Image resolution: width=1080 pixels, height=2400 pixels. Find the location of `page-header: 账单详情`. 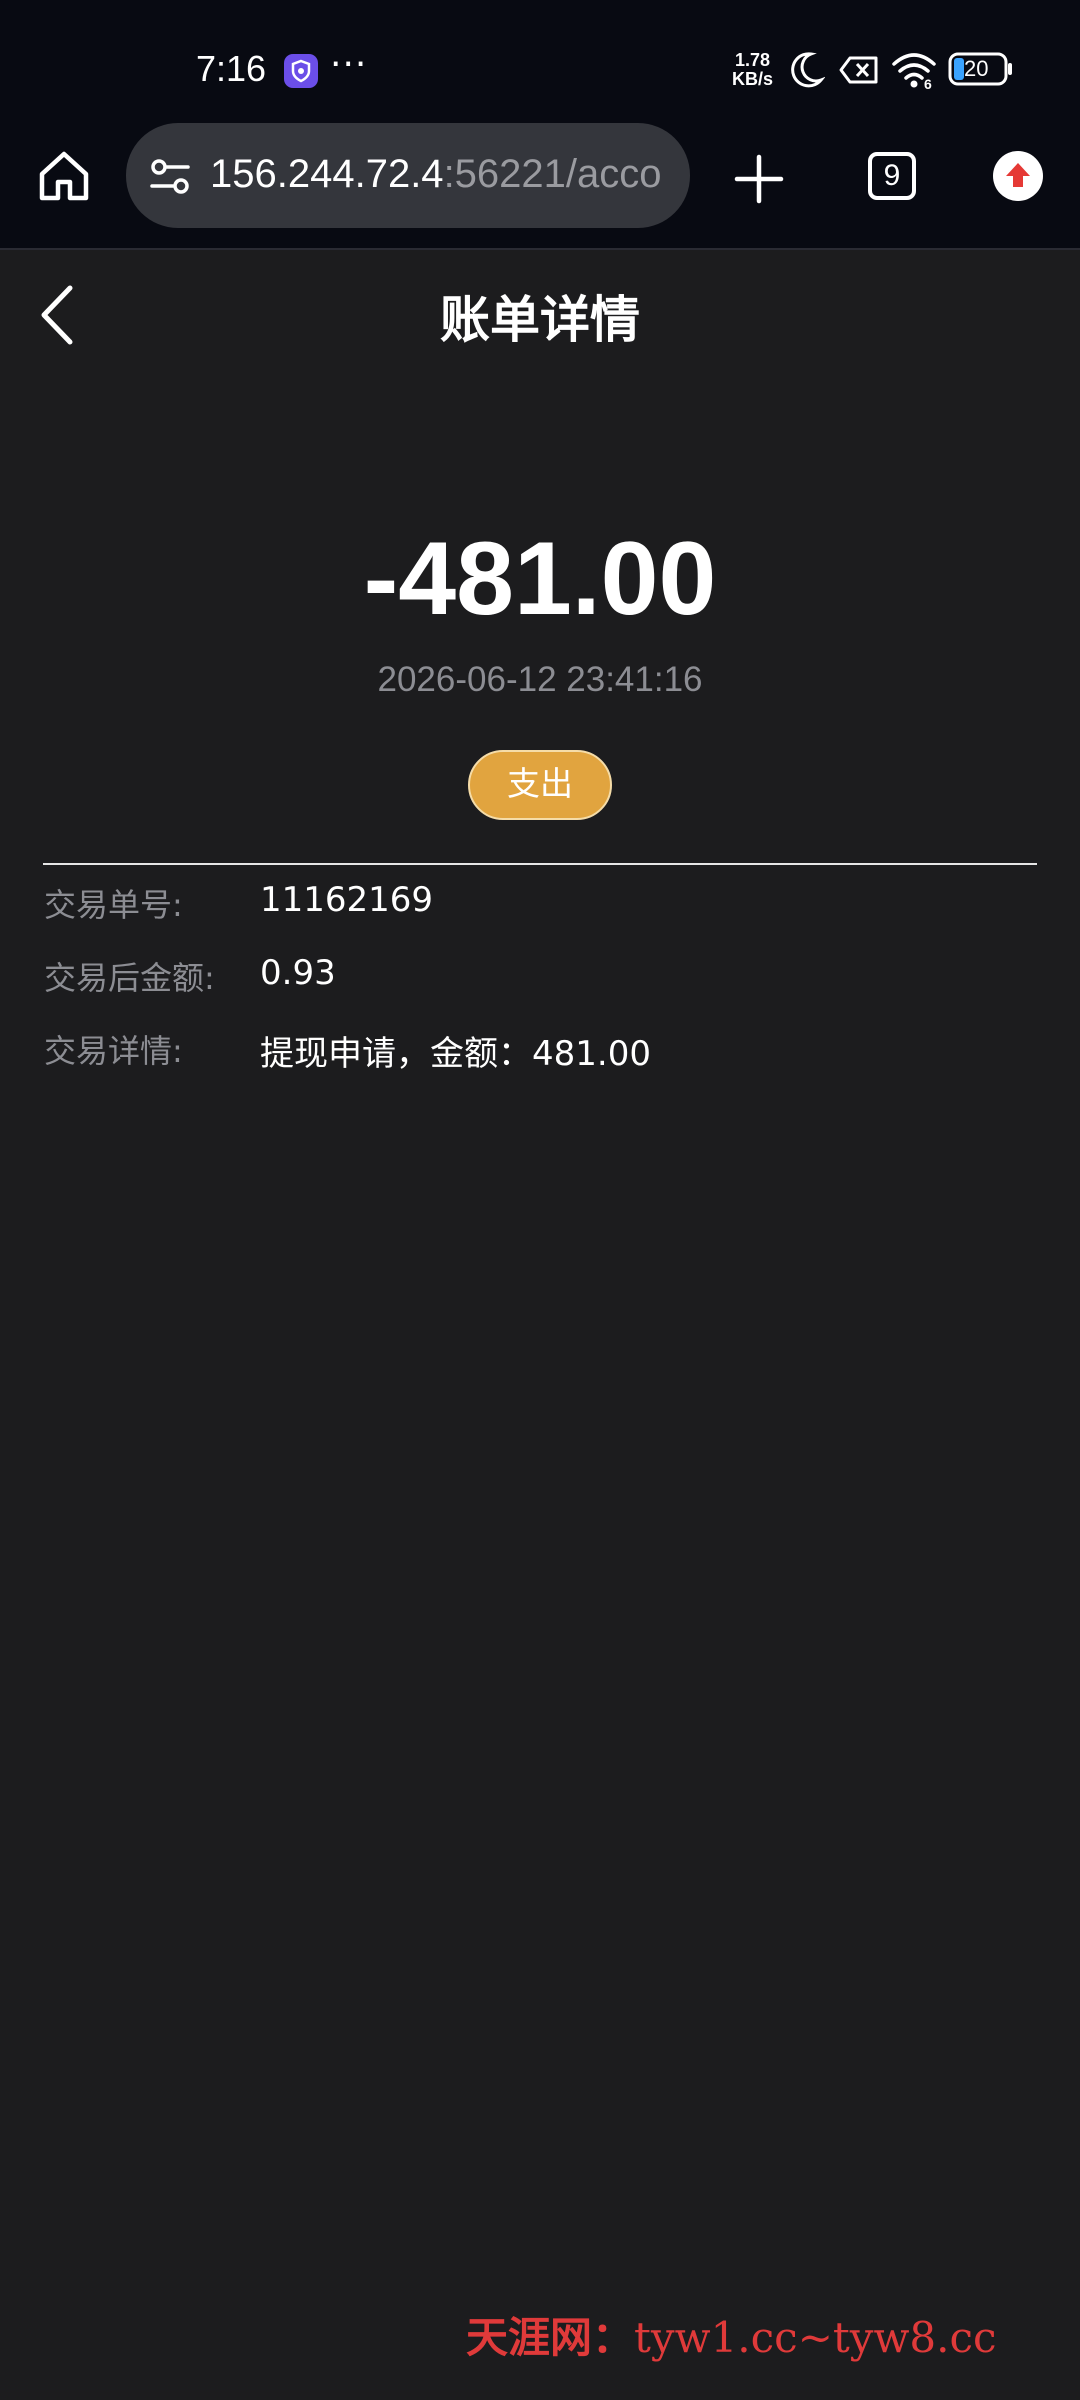

page-header: 账单详情 is located at coordinates (540, 315).